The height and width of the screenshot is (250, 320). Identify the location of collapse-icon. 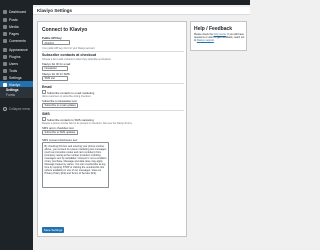
(5, 108).